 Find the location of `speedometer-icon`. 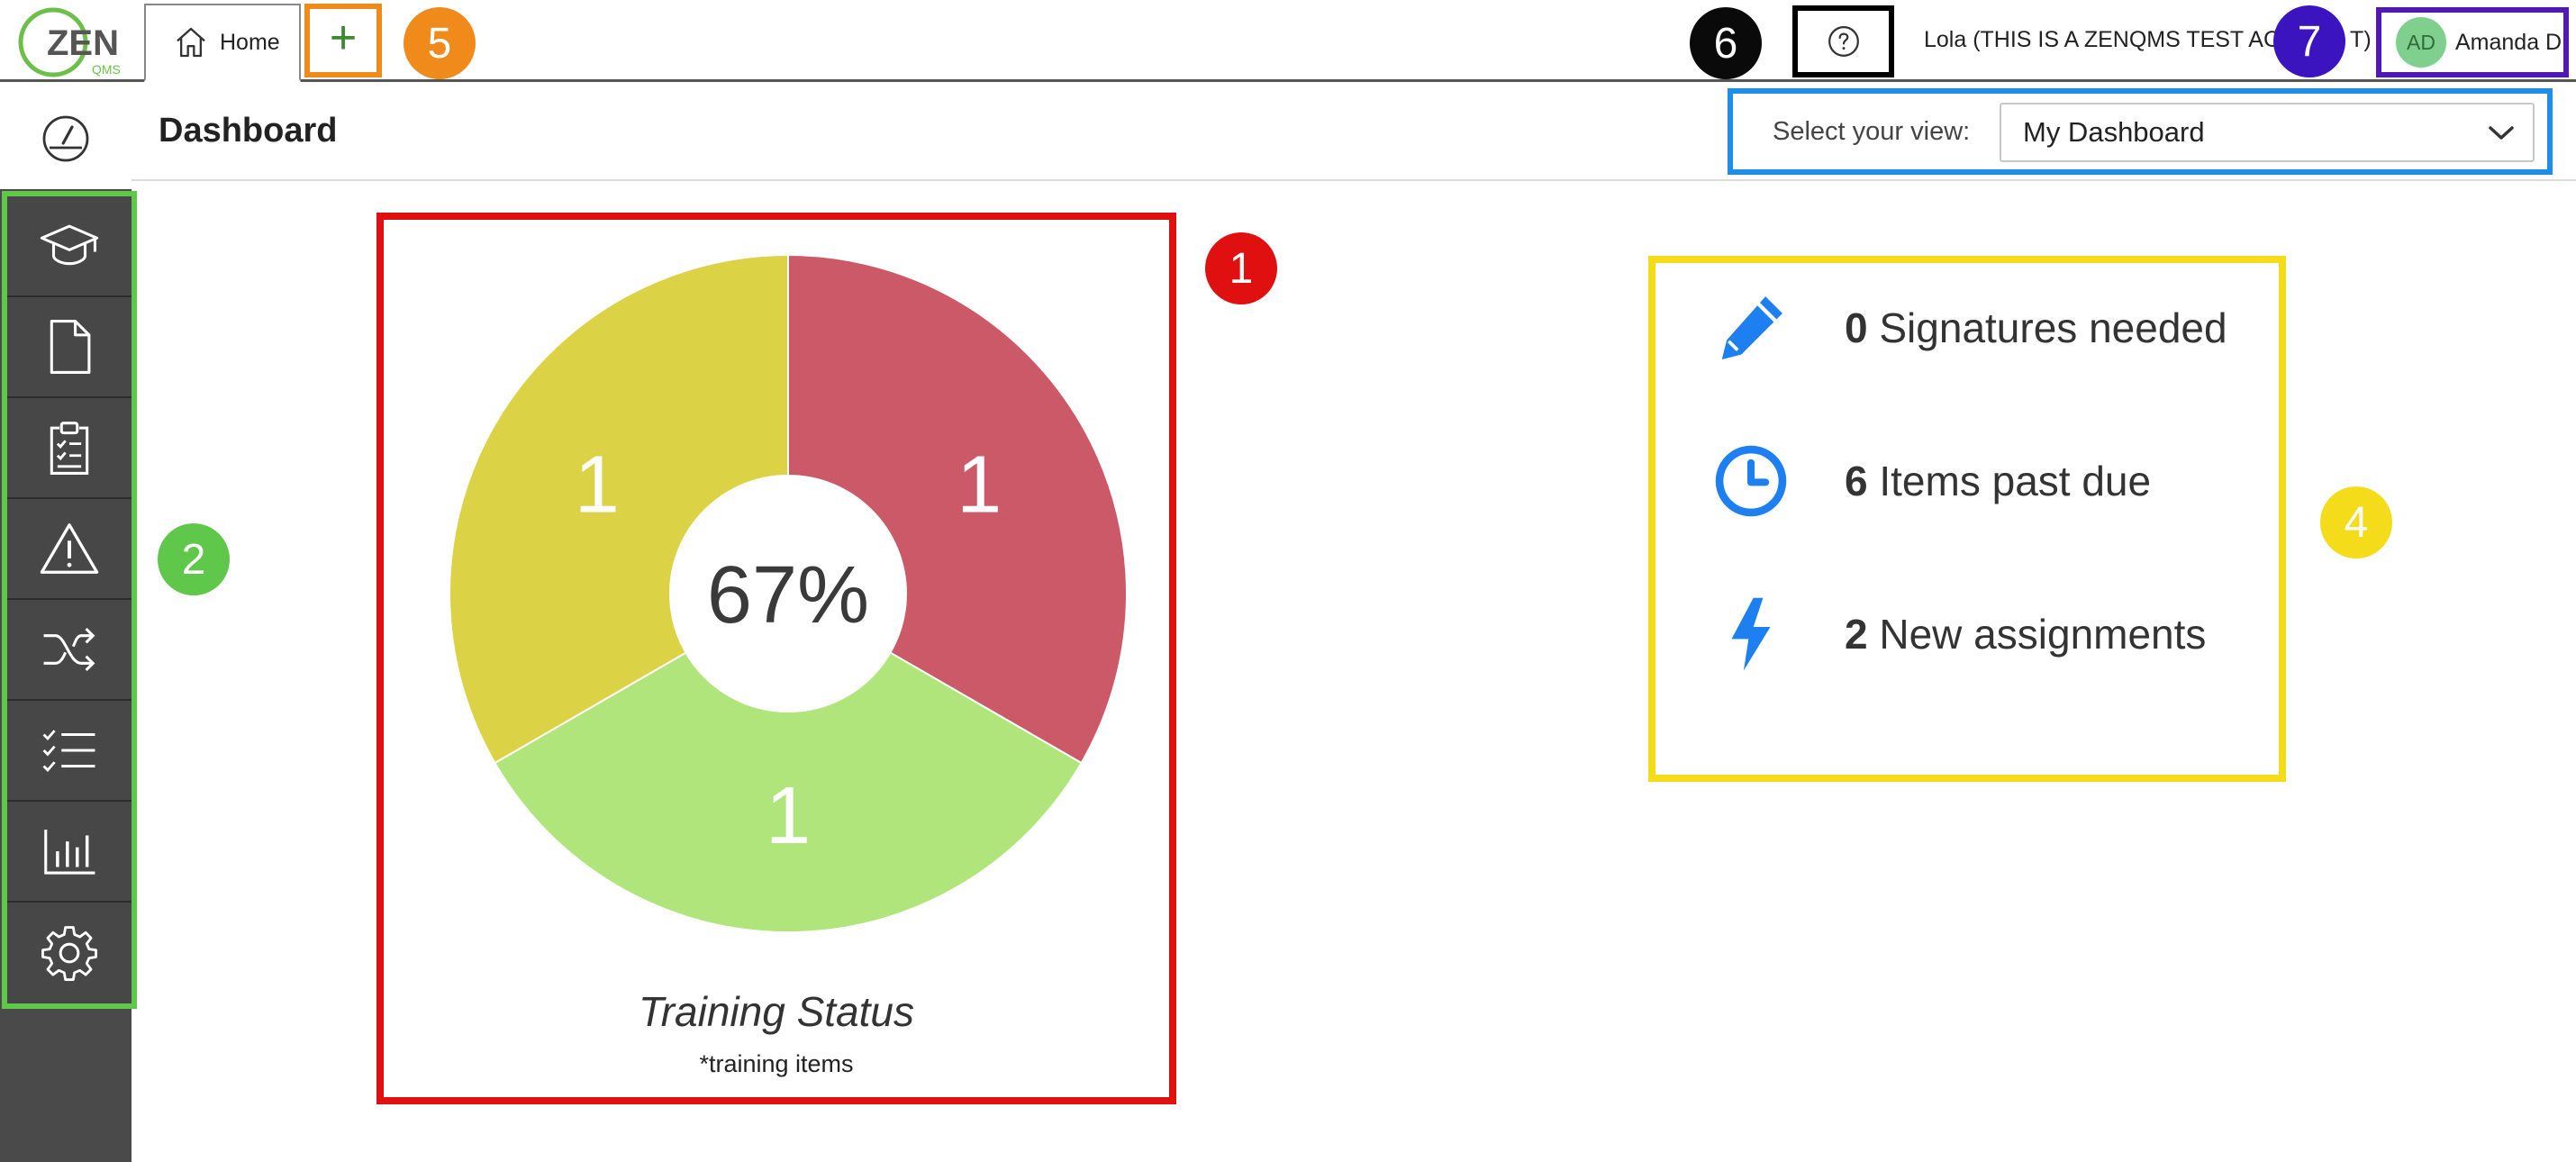

speedometer-icon is located at coordinates (65, 139).